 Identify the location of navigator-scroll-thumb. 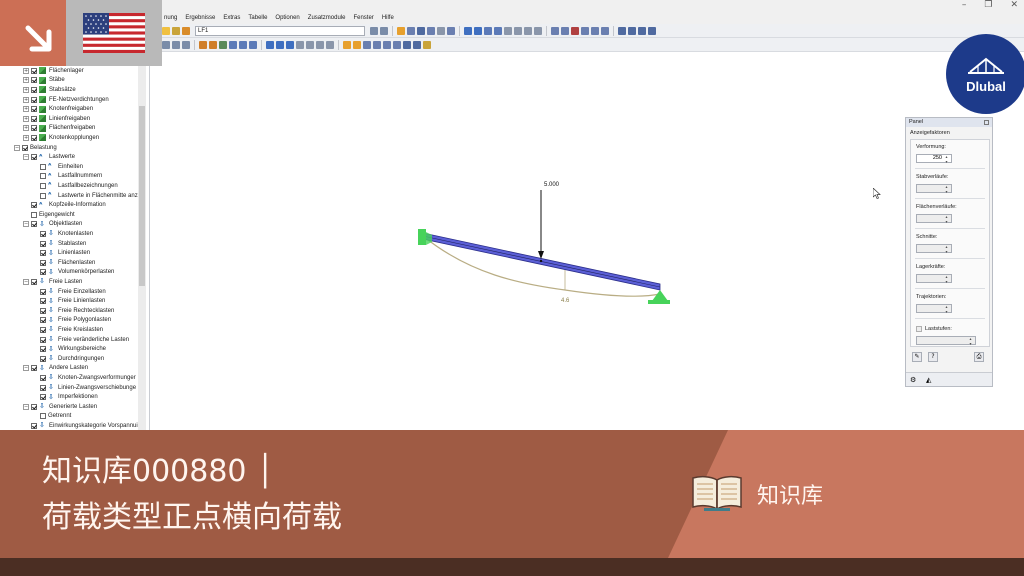
(142, 196).